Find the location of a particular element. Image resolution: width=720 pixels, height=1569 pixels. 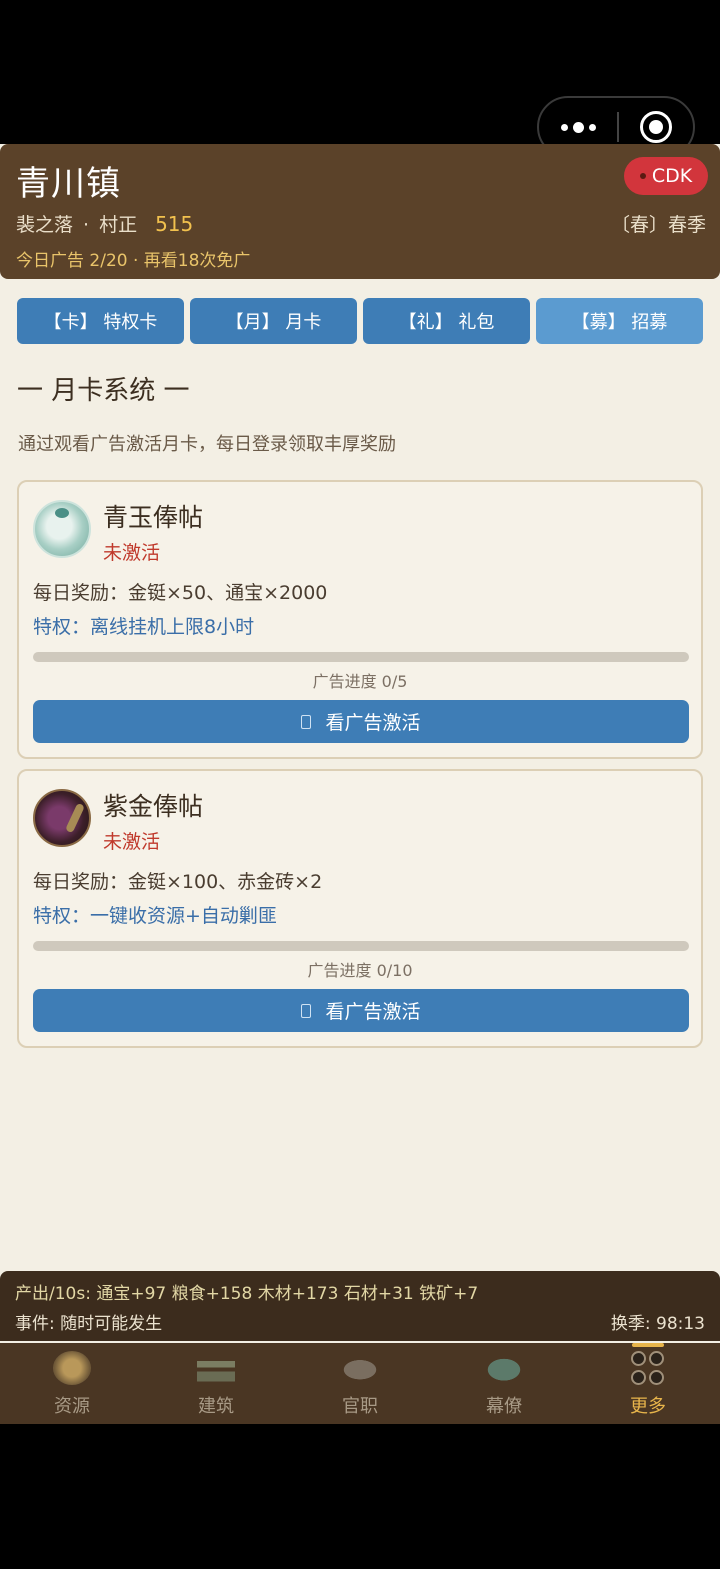

season-label: 〔春〕春季 is located at coordinates (658, 225).